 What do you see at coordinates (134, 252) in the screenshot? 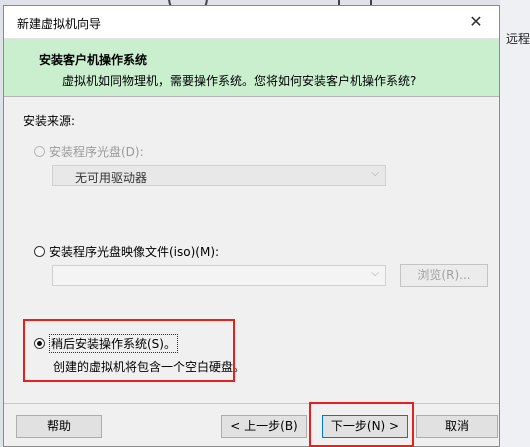
I see `radio-label: 安装程序光盘映像文件(iso)(M):` at bounding box center [134, 252].